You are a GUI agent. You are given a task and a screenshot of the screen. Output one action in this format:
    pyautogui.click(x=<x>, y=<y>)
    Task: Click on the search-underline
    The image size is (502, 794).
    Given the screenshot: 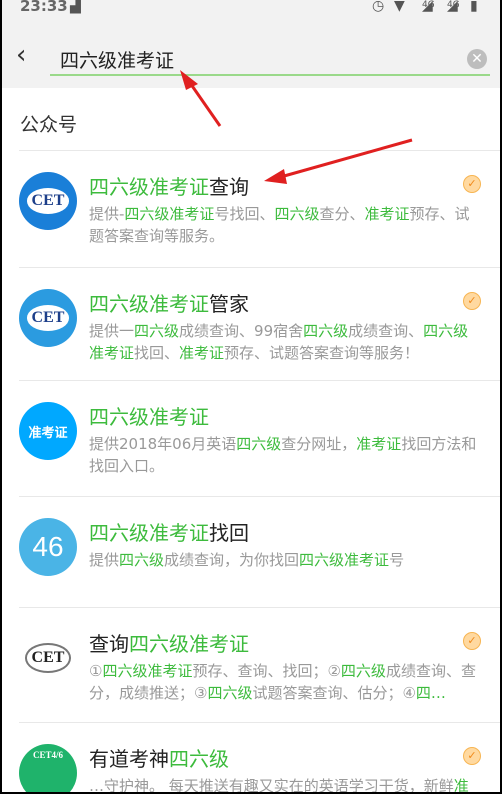 What is the action you would take?
    pyautogui.click(x=270, y=75)
    